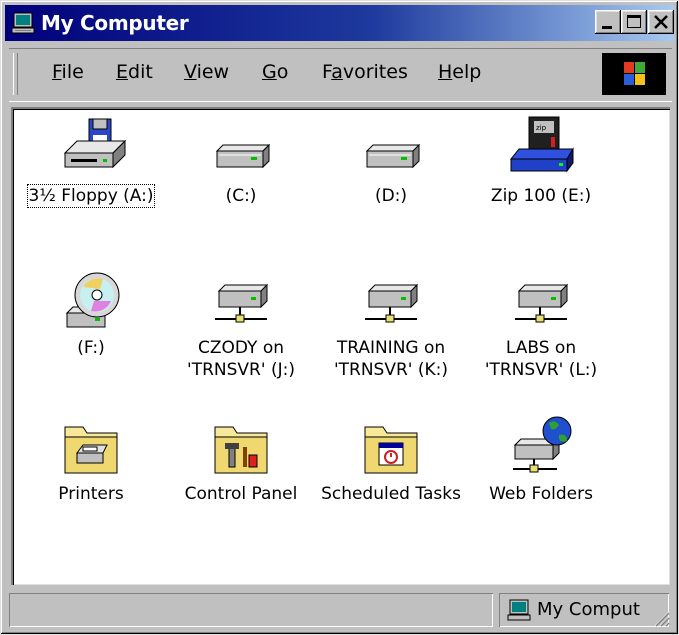 The image size is (679, 635). What do you see at coordinates (541, 144) in the screenshot?
I see `zip-drive-icon: zip` at bounding box center [541, 144].